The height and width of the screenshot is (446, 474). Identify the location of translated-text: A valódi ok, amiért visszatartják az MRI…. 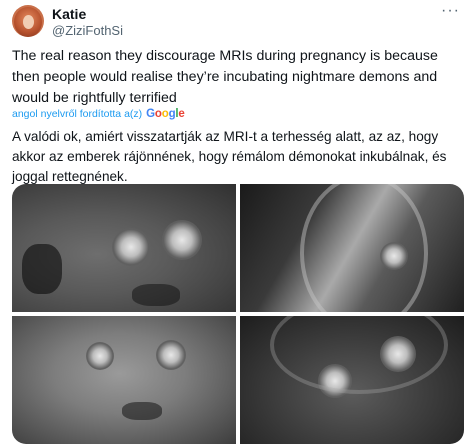
(229, 156).